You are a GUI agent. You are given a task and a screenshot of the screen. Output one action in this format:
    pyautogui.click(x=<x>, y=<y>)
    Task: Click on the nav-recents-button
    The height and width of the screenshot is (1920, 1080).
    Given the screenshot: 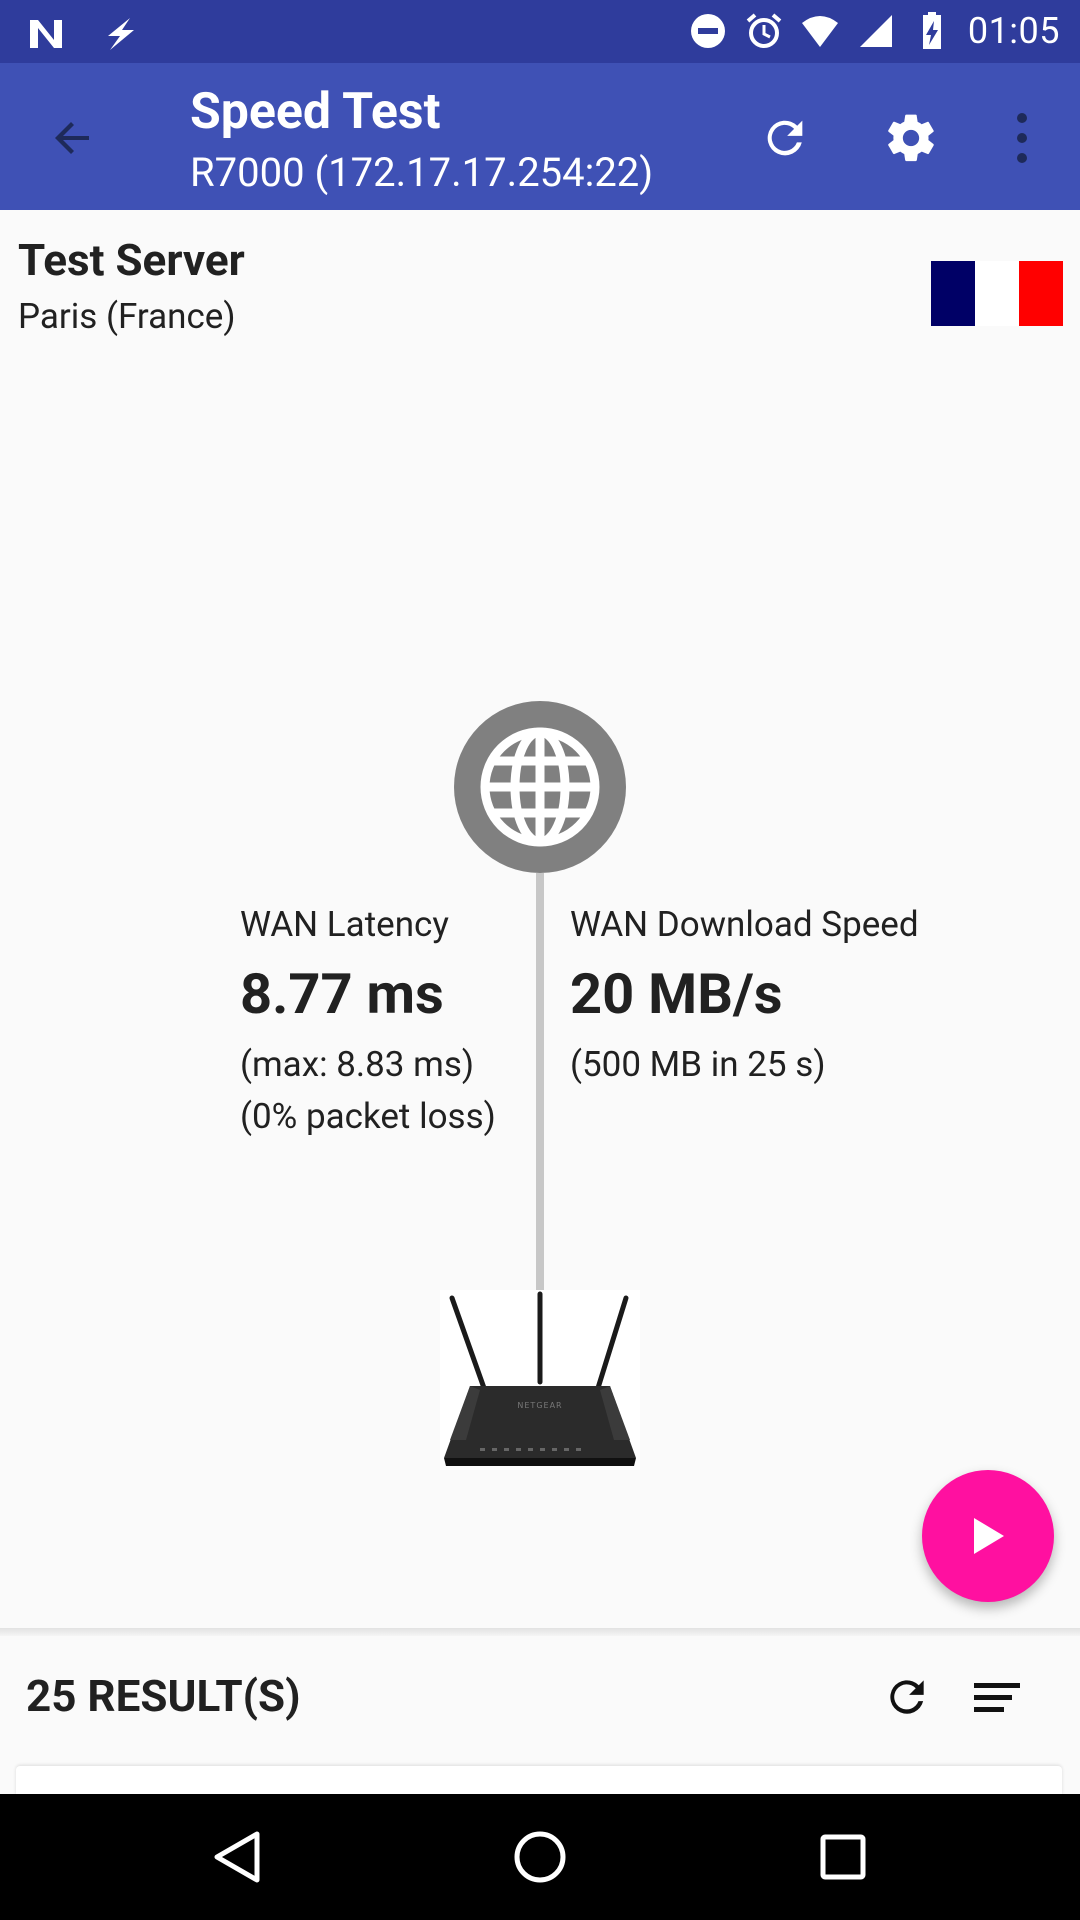 What is the action you would take?
    pyautogui.click(x=843, y=1857)
    